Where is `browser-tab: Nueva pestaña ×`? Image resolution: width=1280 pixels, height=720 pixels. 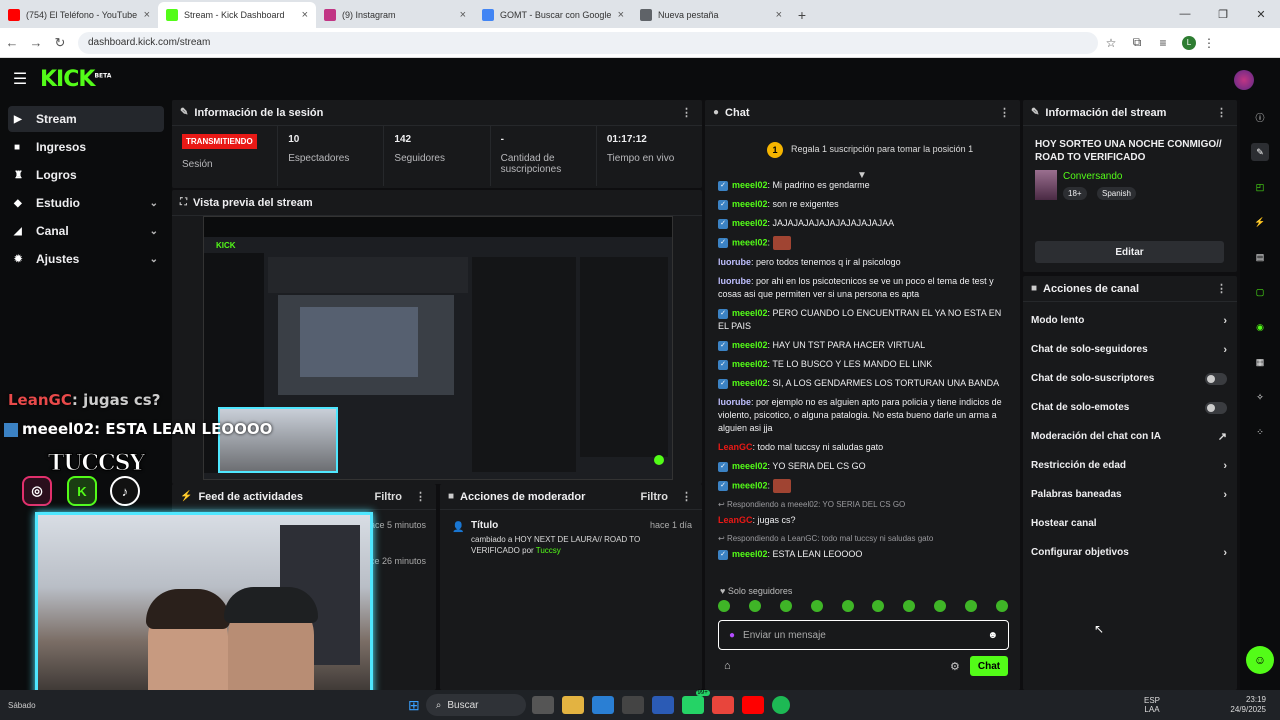
browser-tab: Nueva pestaña × is located at coordinates (711, 15).